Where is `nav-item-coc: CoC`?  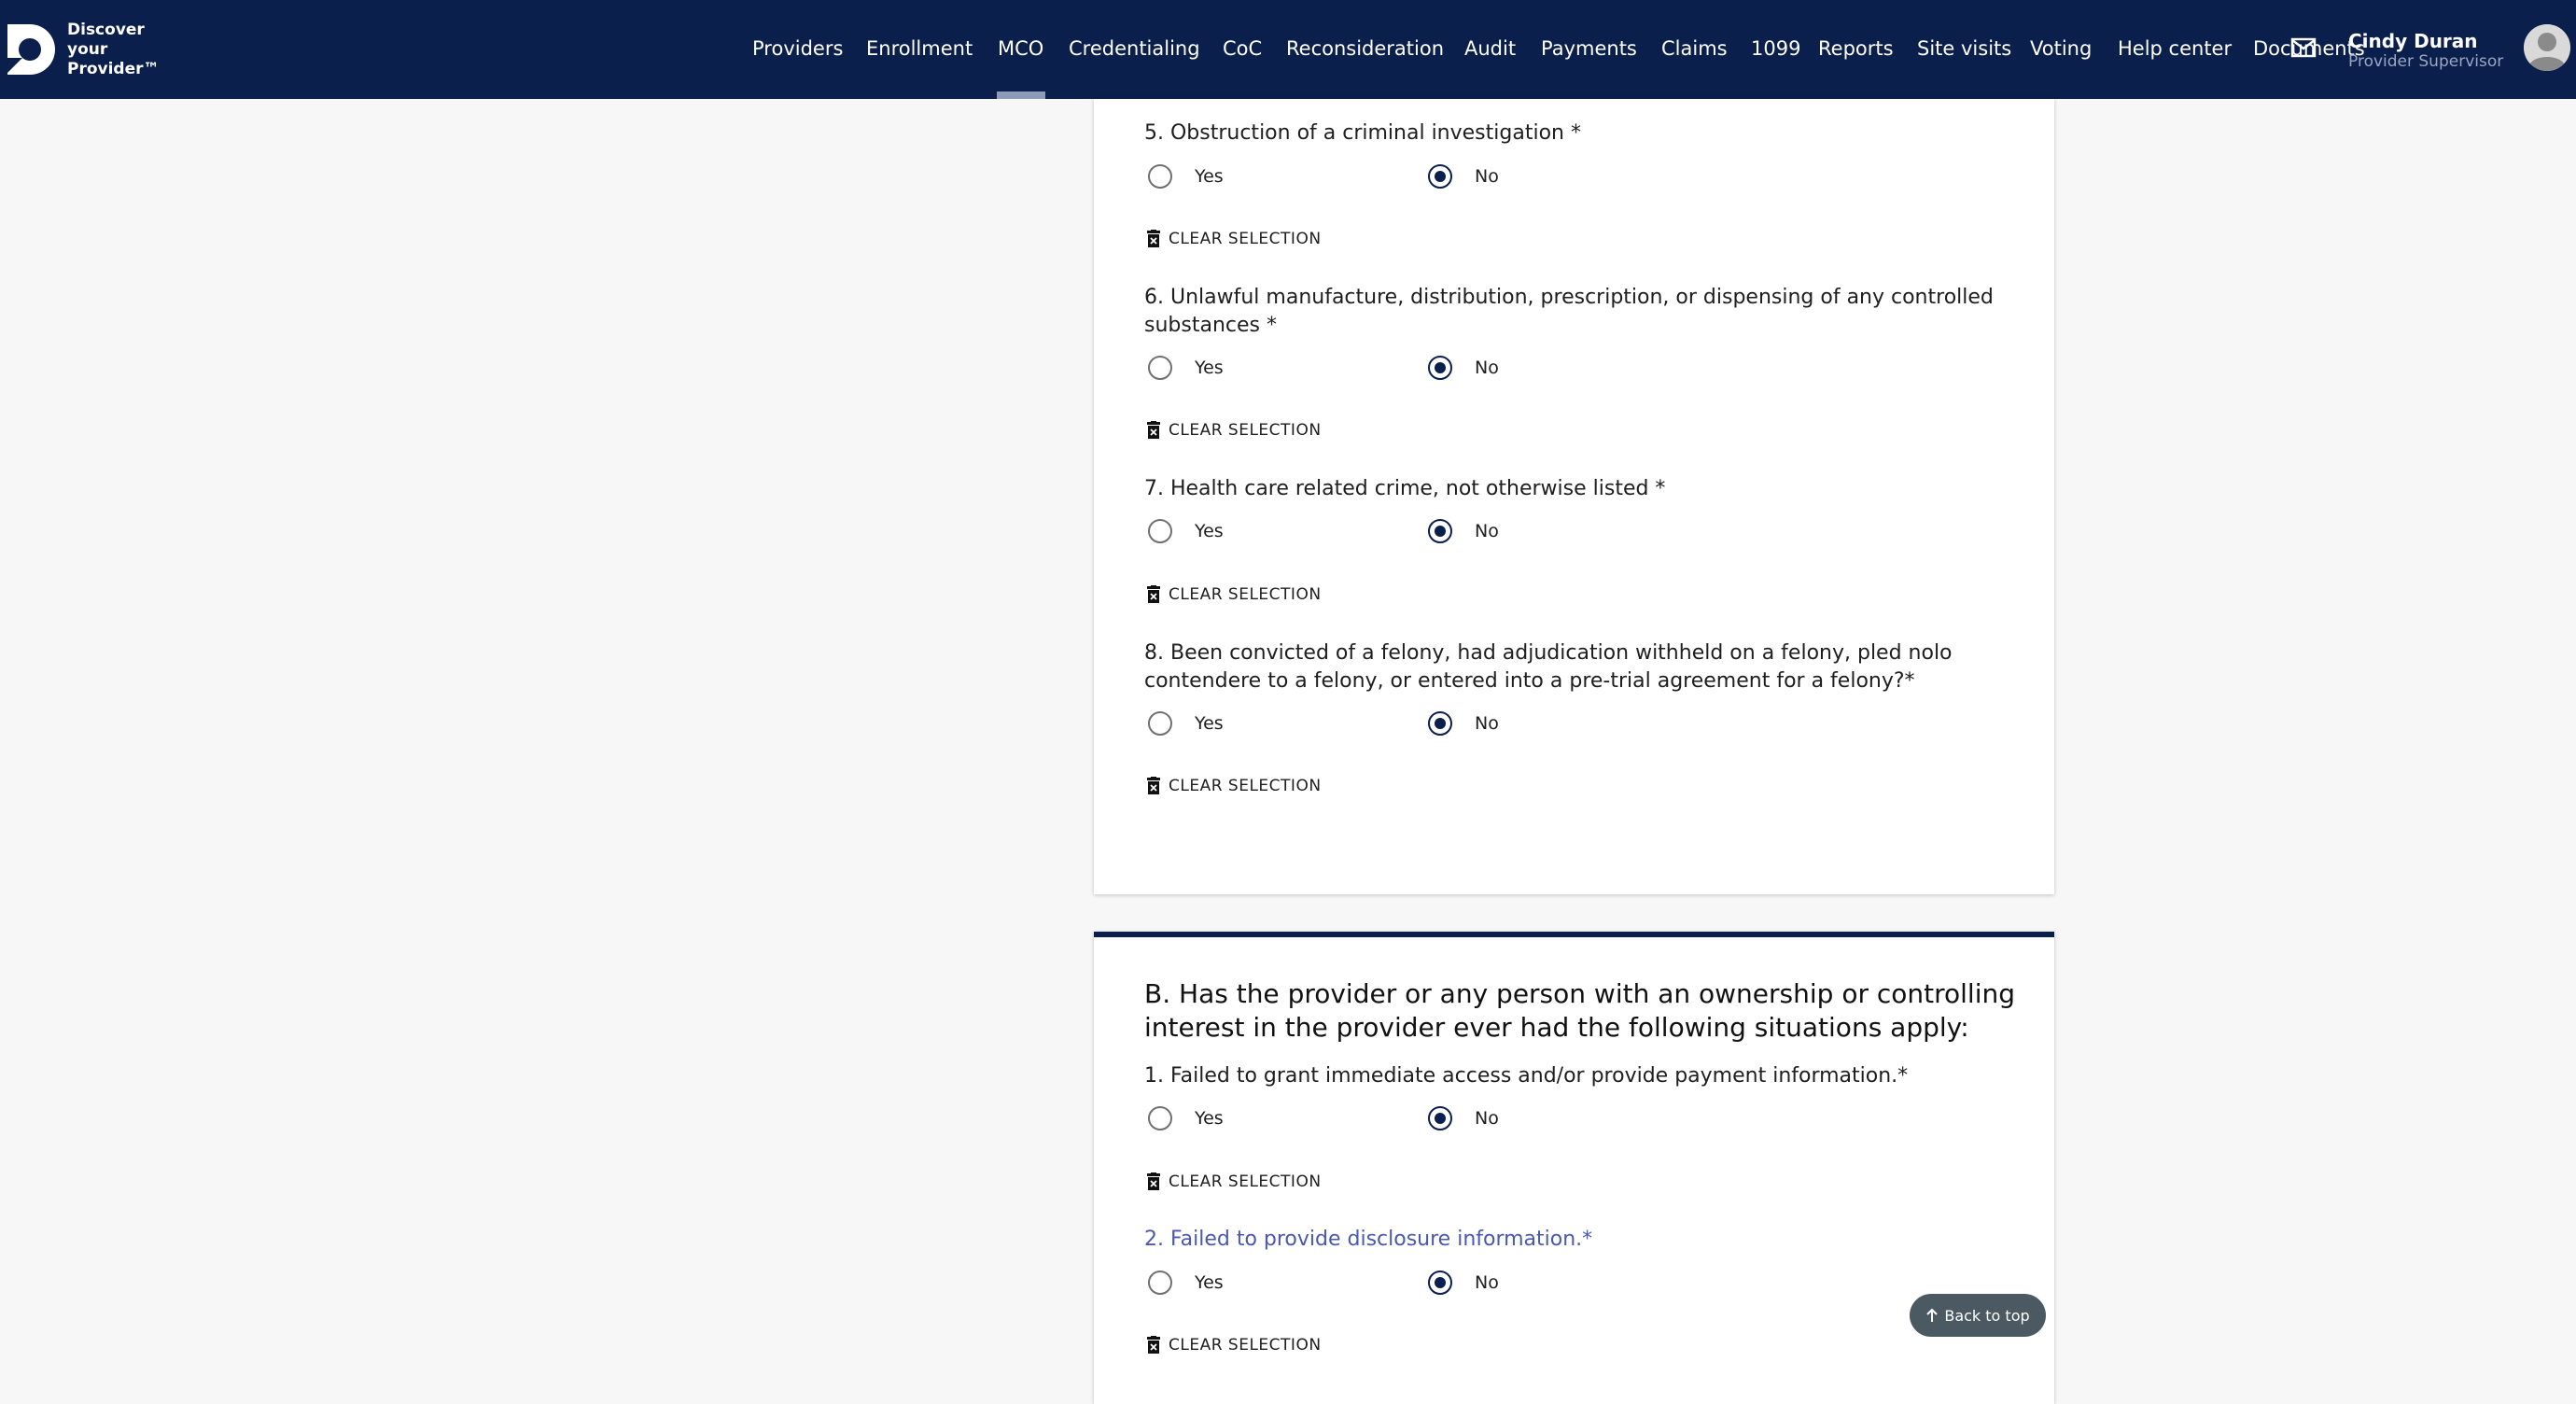 nav-item-coc: CoC is located at coordinates (1242, 48).